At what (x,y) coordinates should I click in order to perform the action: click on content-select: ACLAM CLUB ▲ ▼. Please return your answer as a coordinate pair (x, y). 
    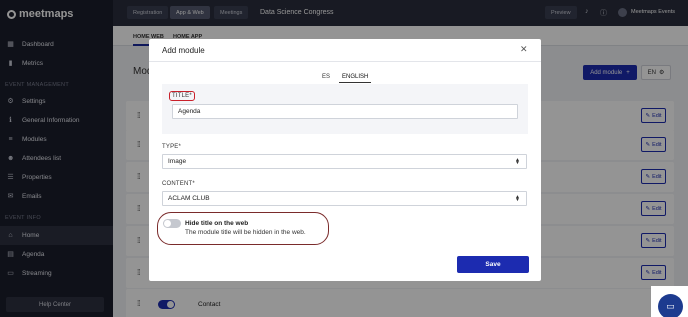
    Looking at the image, I should click on (344, 198).